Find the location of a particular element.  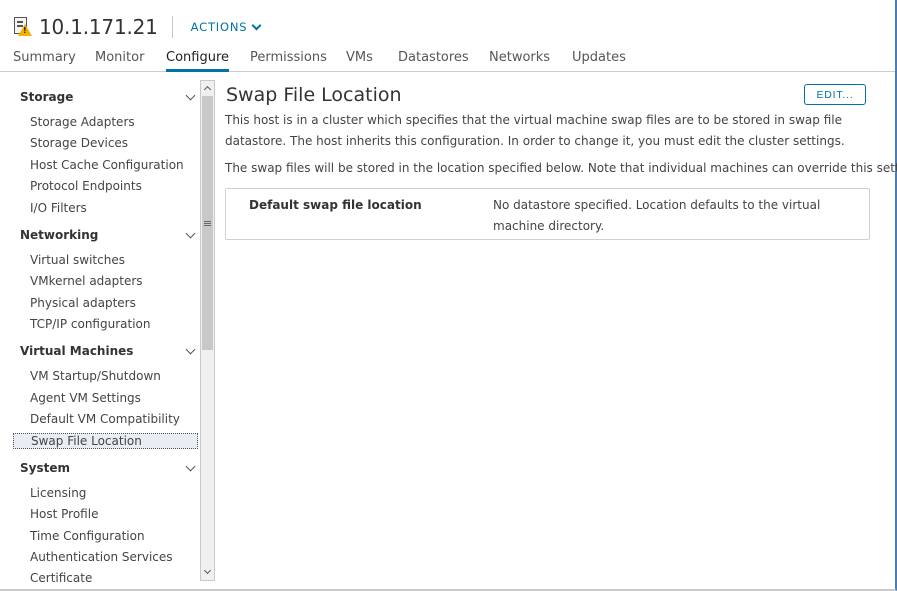

sidebar-scrollbar is located at coordinates (207, 330).